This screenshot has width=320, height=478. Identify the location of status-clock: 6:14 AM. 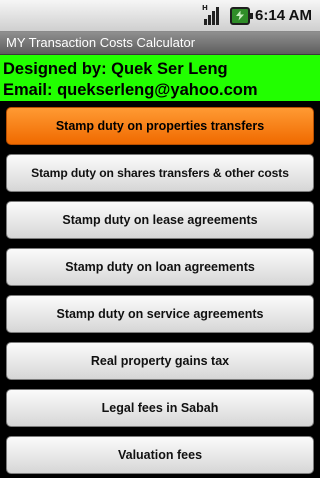
(283, 15).